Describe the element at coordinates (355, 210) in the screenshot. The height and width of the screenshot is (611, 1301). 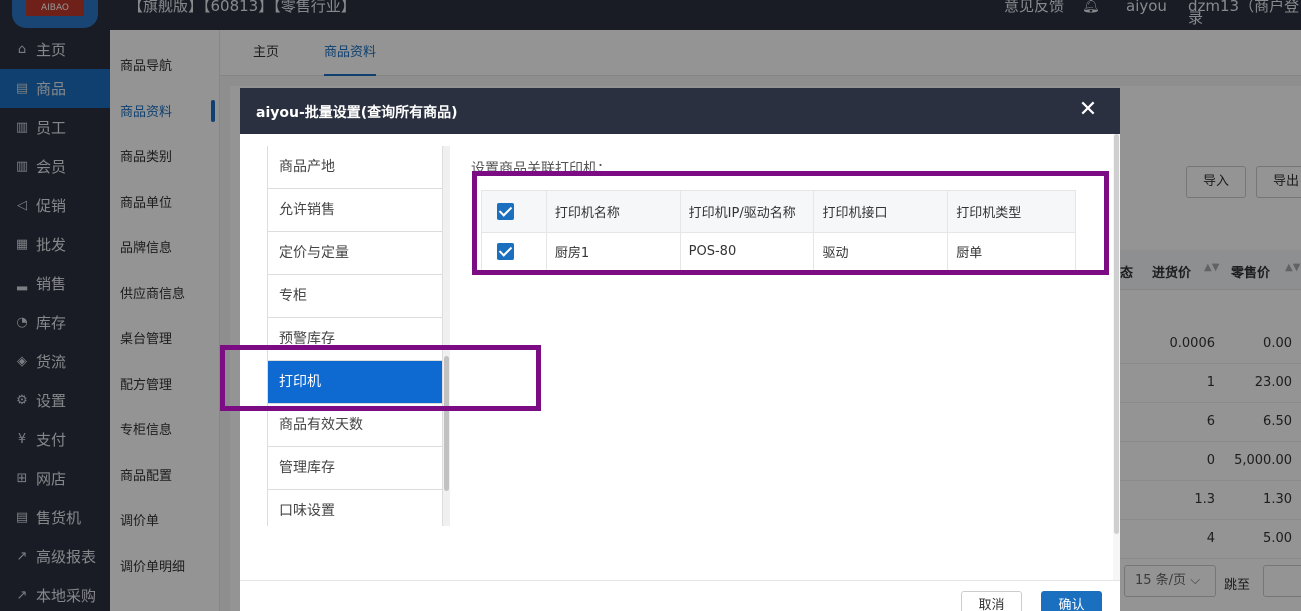
I see `settings-category-item: 允许销售` at that location.